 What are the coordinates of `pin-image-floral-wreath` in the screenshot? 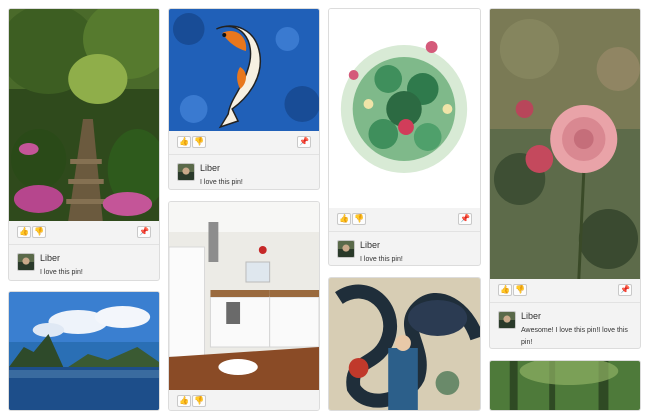 It's located at (404, 108).